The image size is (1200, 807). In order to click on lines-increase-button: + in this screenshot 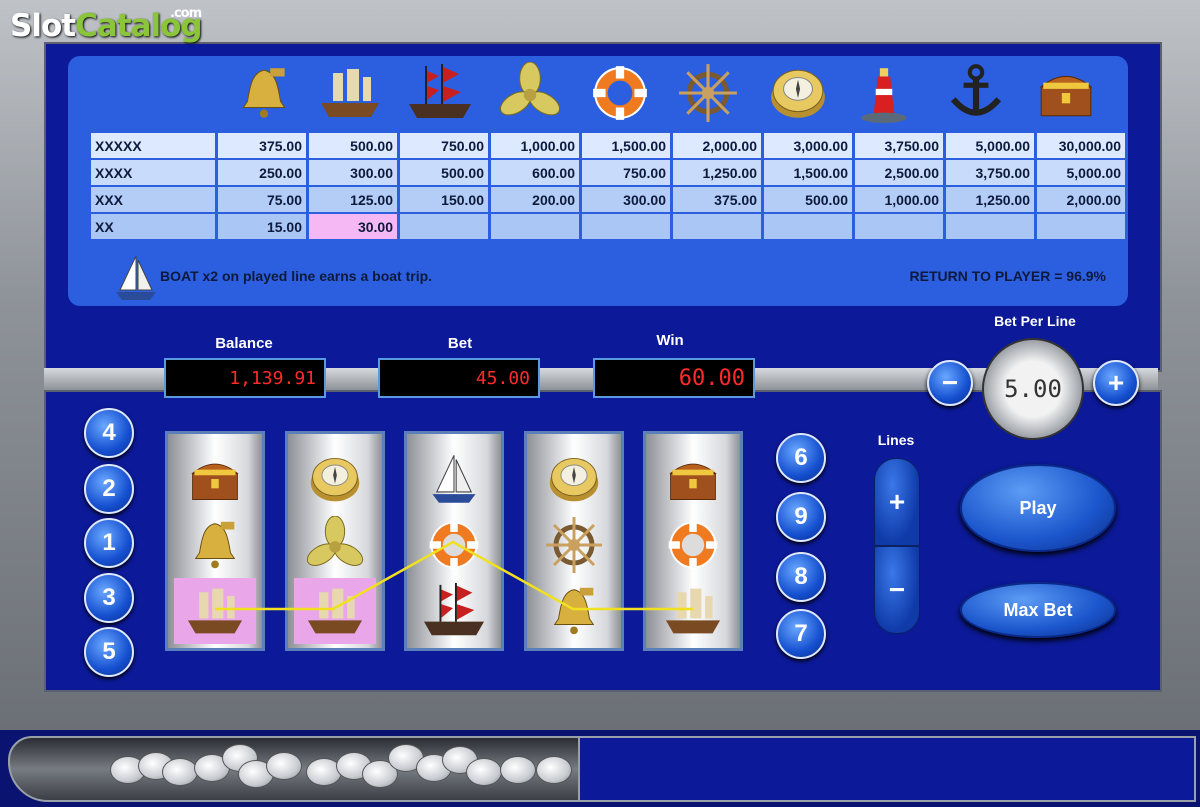, I will do `click(897, 502)`.